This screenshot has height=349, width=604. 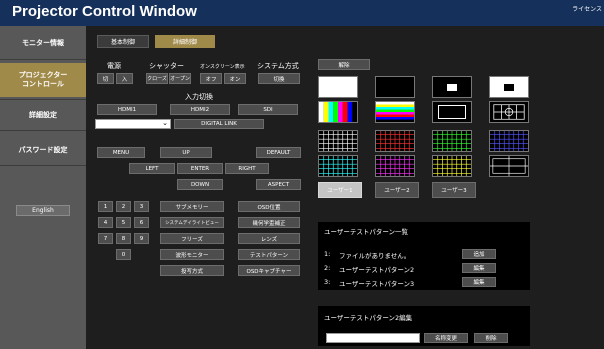 I want to click on menu-button: MENU, so click(x=121, y=152).